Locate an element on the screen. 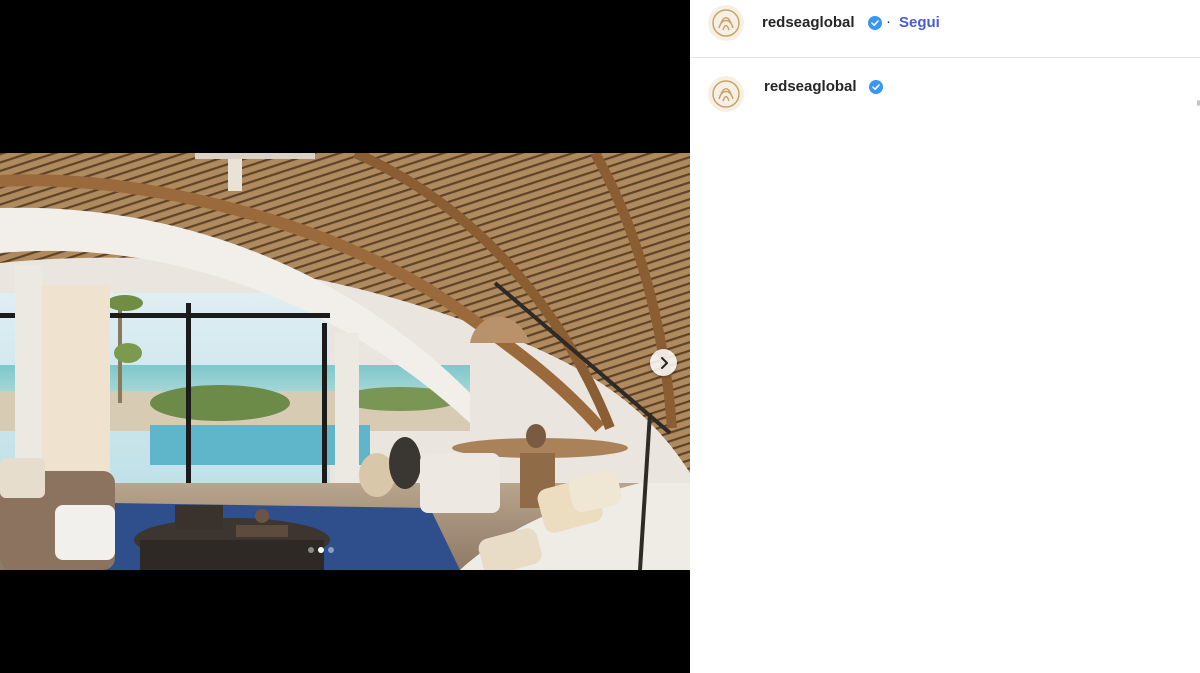  post-header: redseaglobal · Segui is located at coordinates (945, 29).